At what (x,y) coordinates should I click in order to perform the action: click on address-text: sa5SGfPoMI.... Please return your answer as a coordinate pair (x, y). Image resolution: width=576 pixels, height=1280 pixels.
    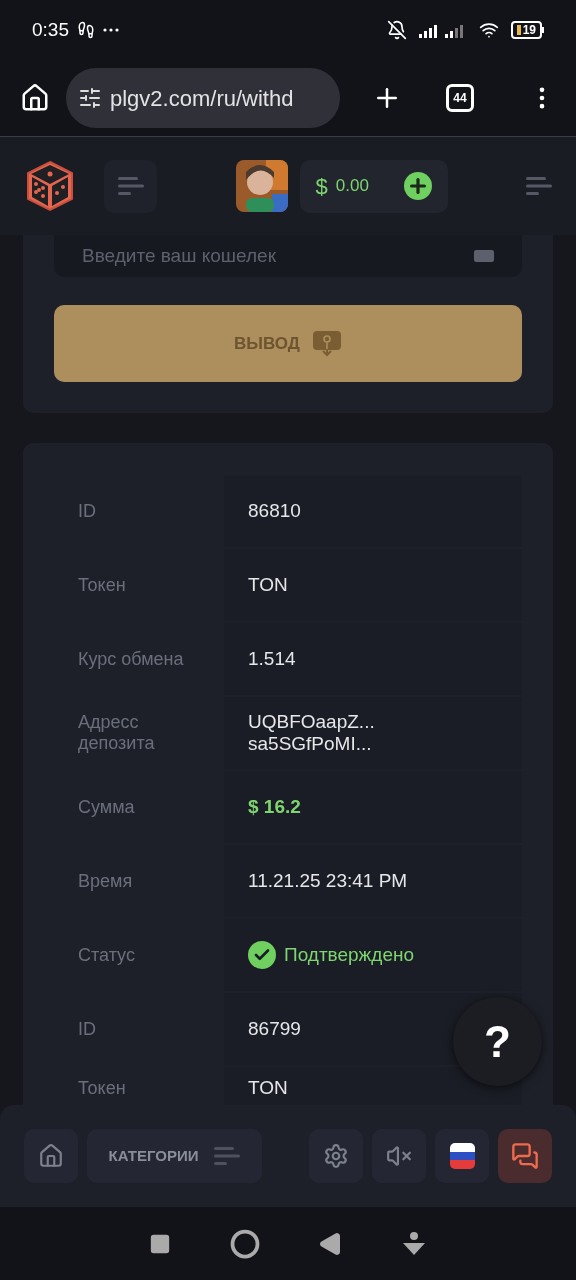
    Looking at the image, I should click on (310, 744).